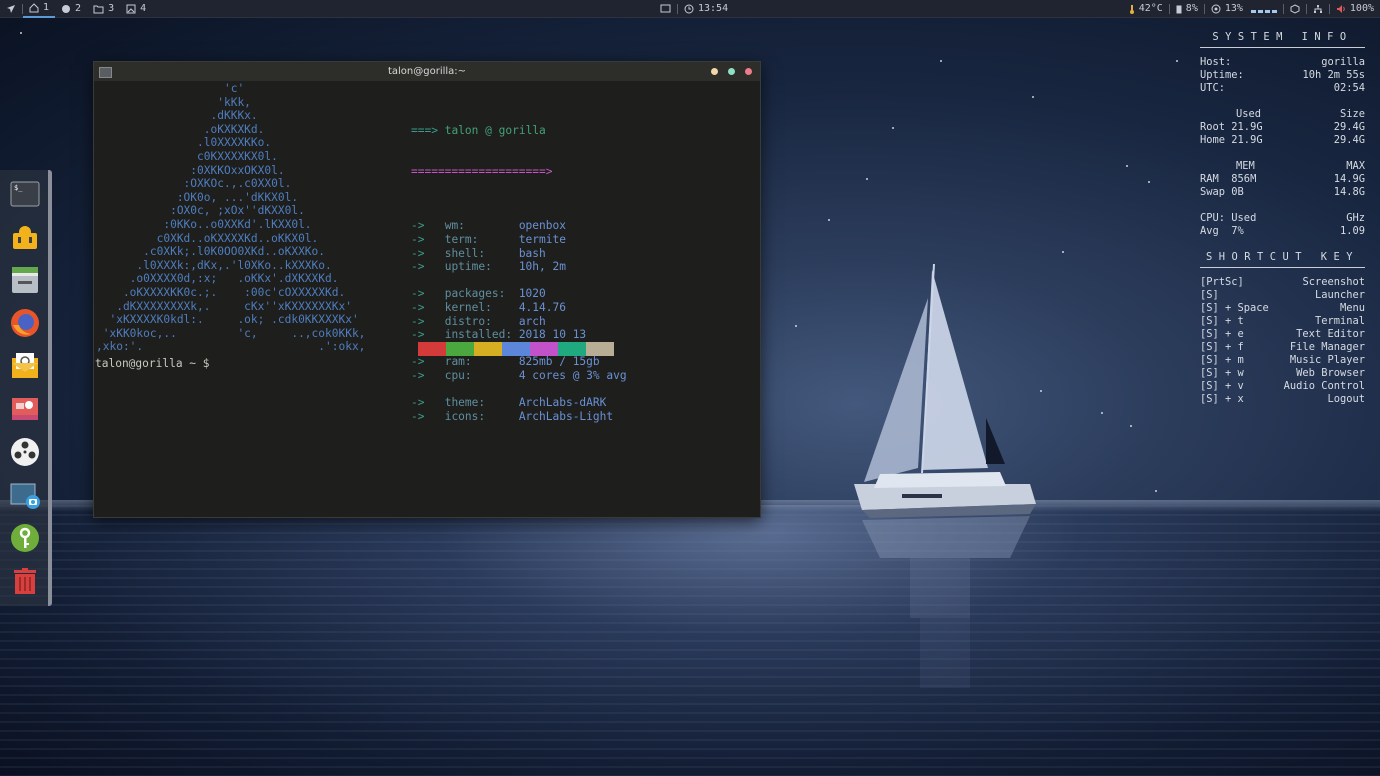 The height and width of the screenshot is (776, 1380). What do you see at coordinates (1361, 8) in the screenshot?
I see `volume-value: 100%` at bounding box center [1361, 8].